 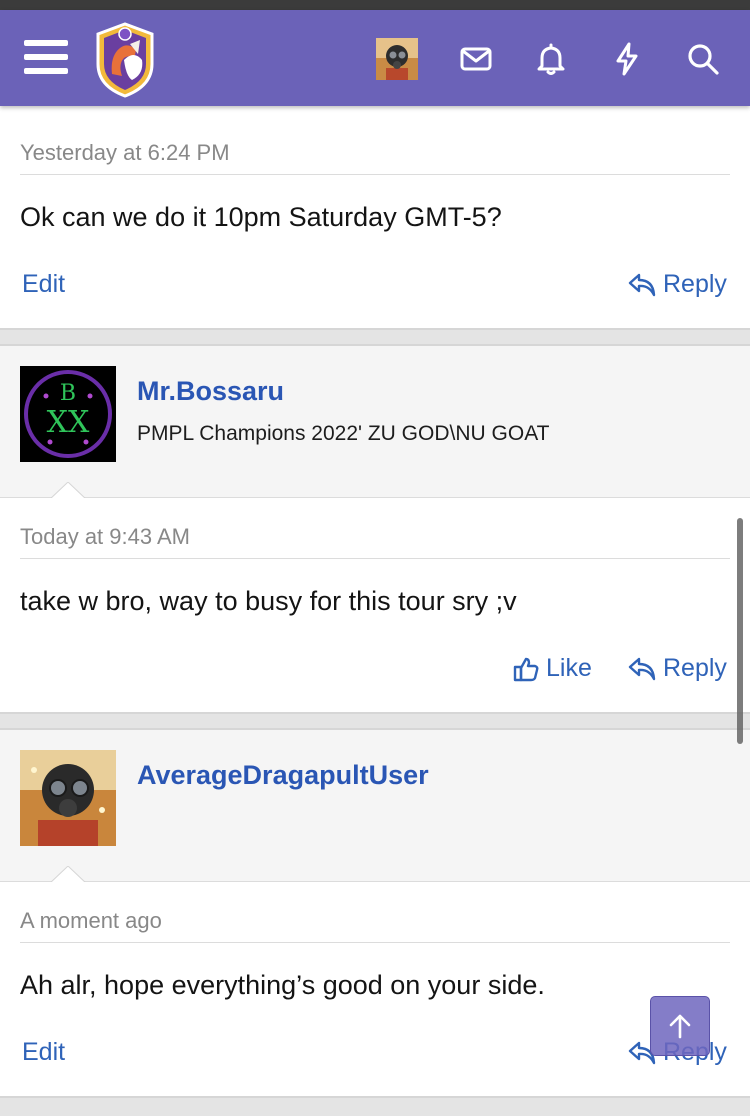 What do you see at coordinates (210, 391) in the screenshot?
I see `author-username: Mr.Bossaru` at bounding box center [210, 391].